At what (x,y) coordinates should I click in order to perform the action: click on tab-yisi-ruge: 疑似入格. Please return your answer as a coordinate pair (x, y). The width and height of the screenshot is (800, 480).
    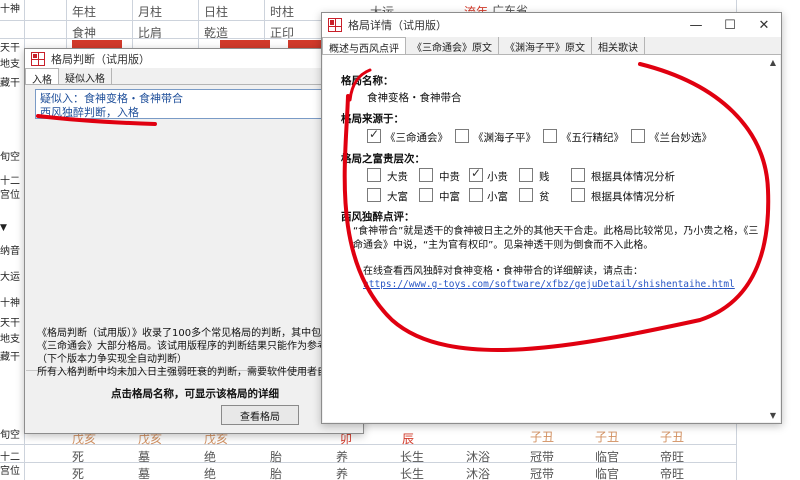
    Looking at the image, I should click on (85, 76).